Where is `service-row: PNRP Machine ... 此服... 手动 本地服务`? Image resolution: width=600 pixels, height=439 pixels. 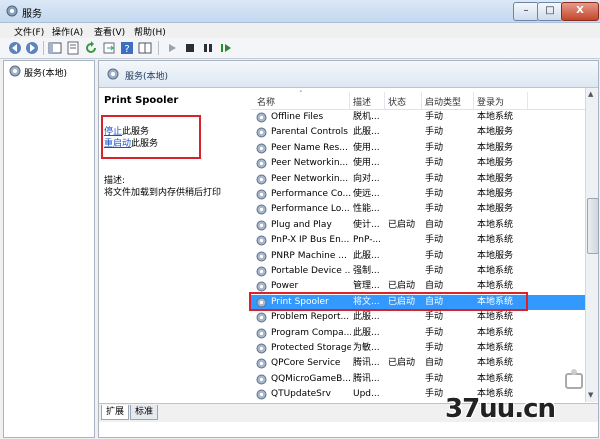
service-row: PNRP Machine ... 此服... 手动 本地服务 is located at coordinates (418, 256).